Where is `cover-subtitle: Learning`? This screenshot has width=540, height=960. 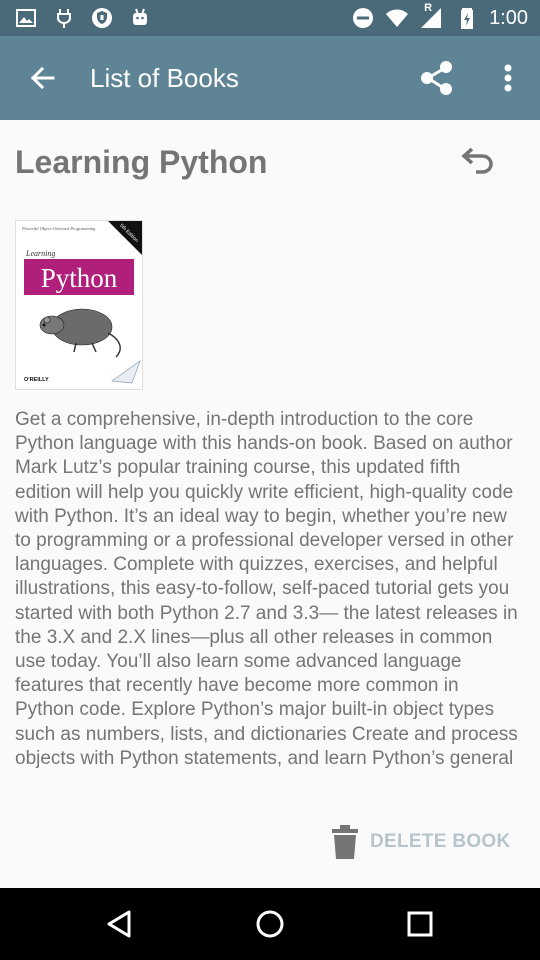
cover-subtitle: Learning is located at coordinates (40, 253).